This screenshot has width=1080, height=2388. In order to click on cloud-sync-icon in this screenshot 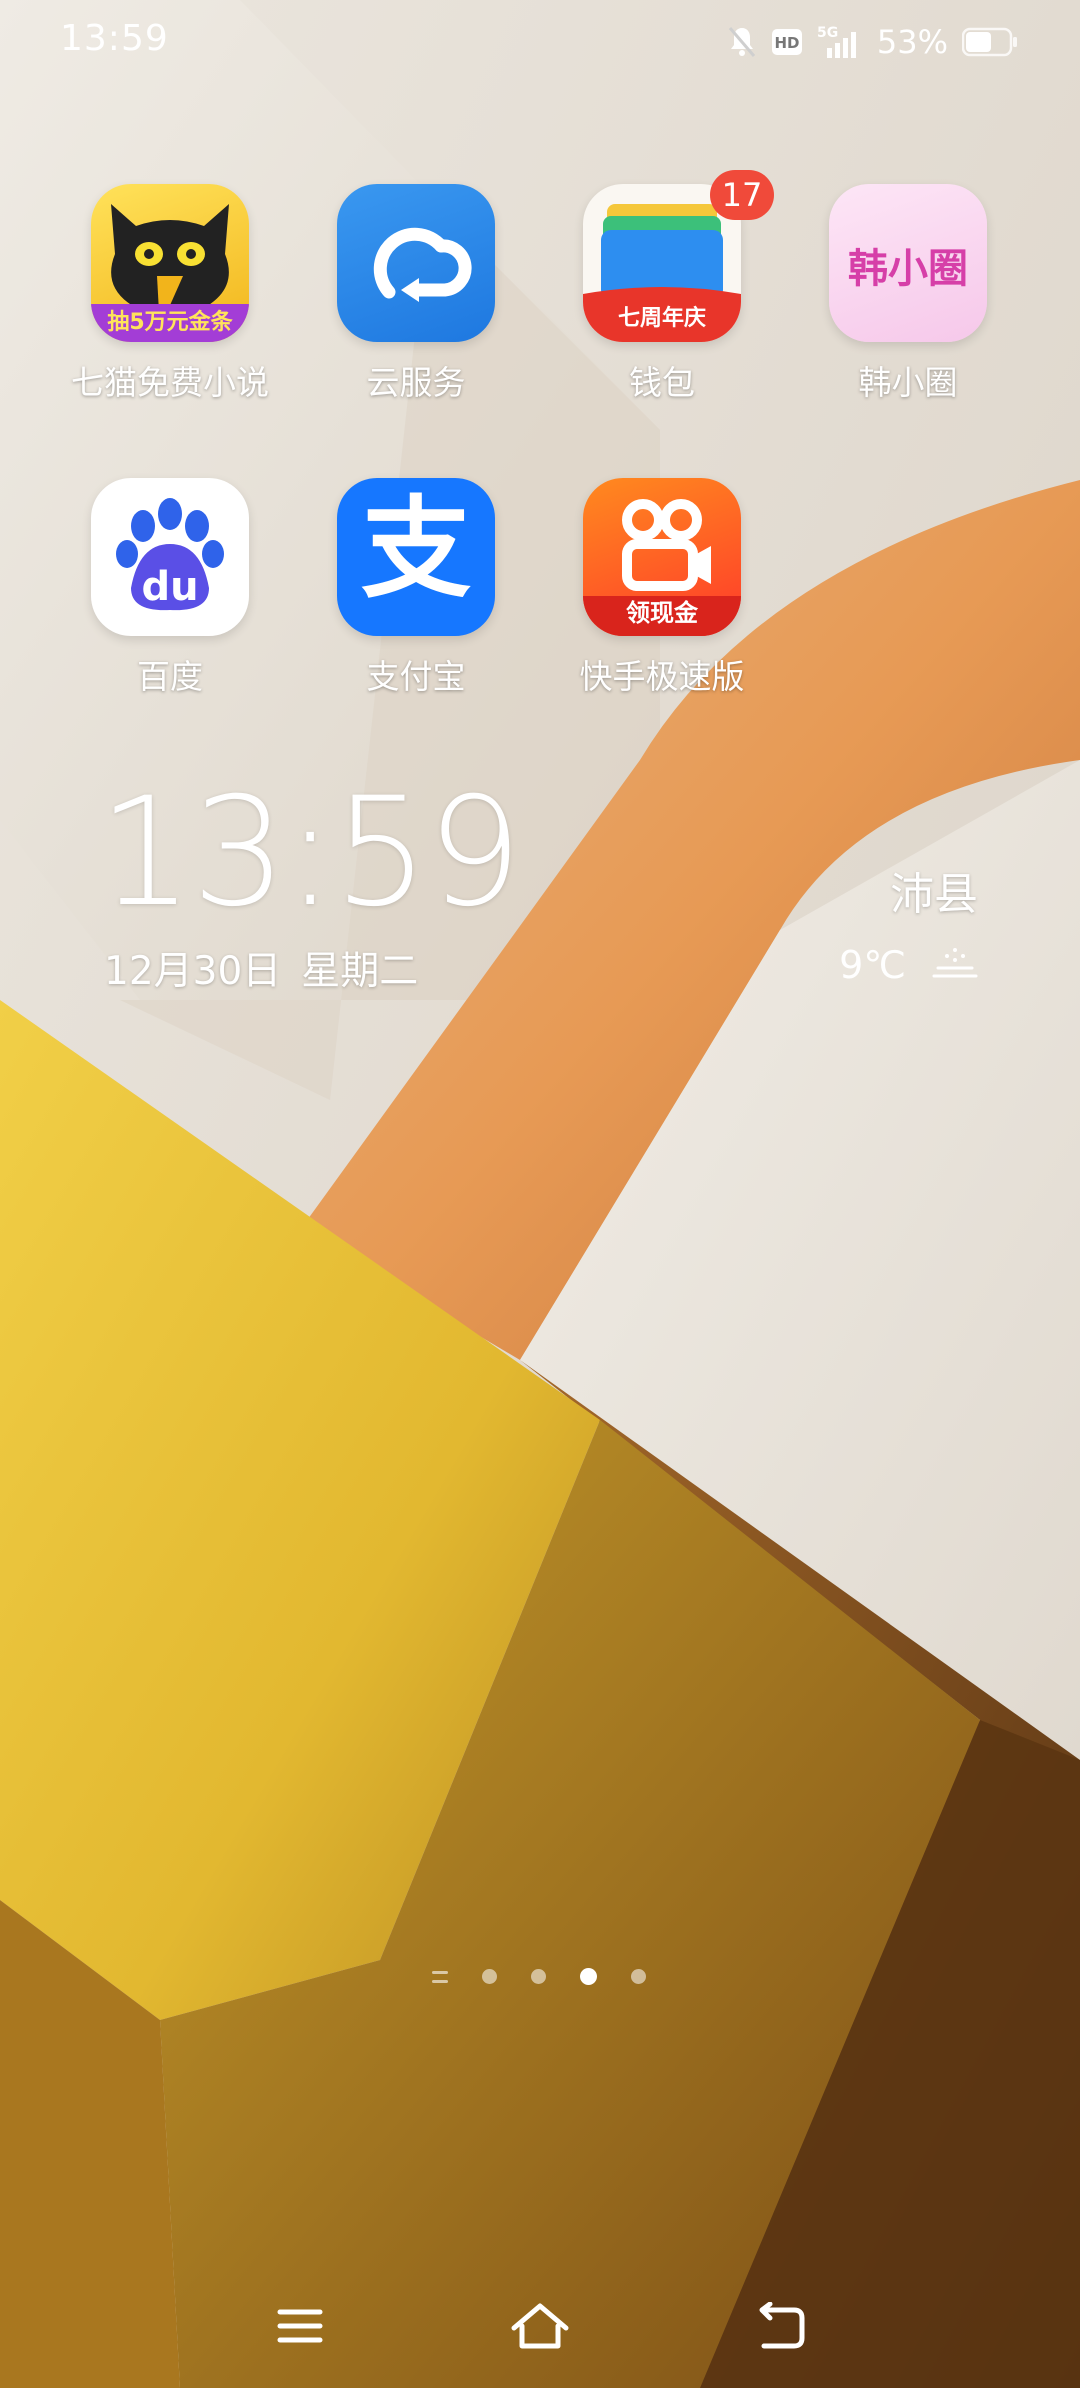, I will do `click(416, 263)`.